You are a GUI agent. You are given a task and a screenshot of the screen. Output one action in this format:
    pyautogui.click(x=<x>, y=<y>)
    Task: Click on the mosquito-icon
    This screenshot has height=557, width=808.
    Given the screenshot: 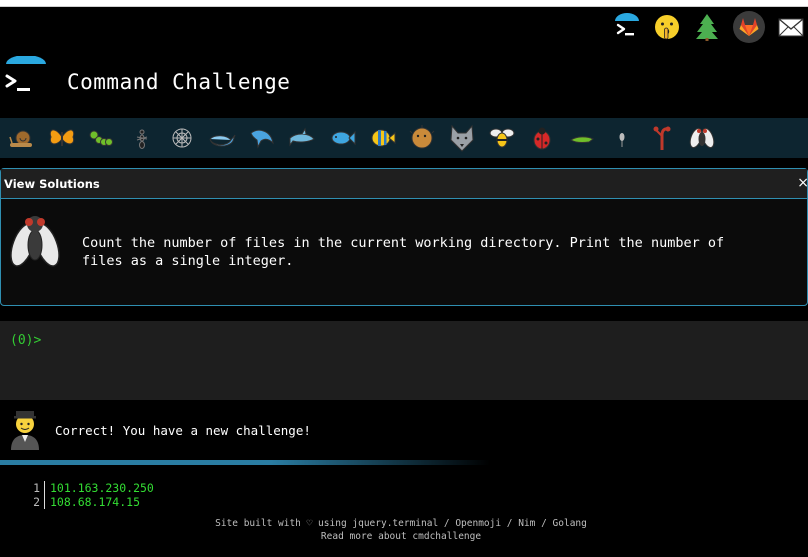 What is the action you would take?
    pyautogui.click(x=622, y=138)
    